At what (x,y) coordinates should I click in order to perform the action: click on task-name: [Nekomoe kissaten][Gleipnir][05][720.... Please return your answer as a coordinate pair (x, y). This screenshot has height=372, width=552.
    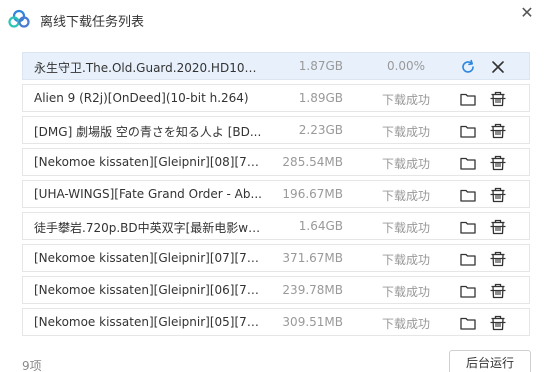
    Looking at the image, I should click on (148, 322).